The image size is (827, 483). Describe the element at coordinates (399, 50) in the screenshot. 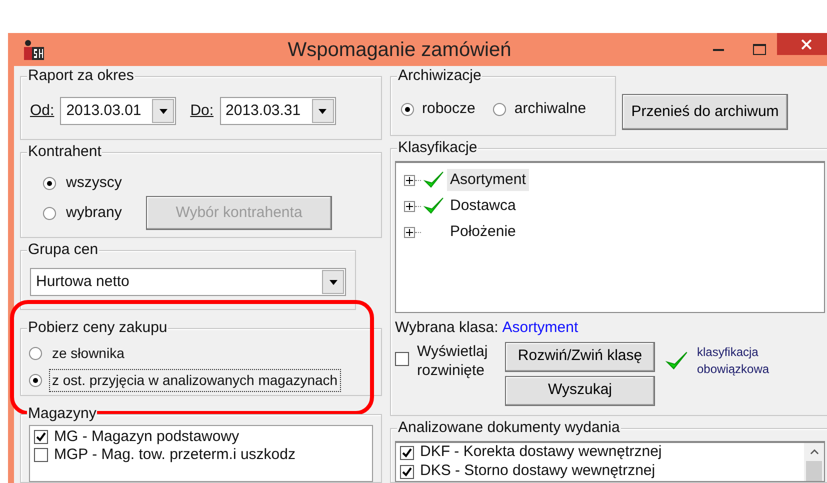

I see `window-title: Wspomaganie zamówień` at that location.